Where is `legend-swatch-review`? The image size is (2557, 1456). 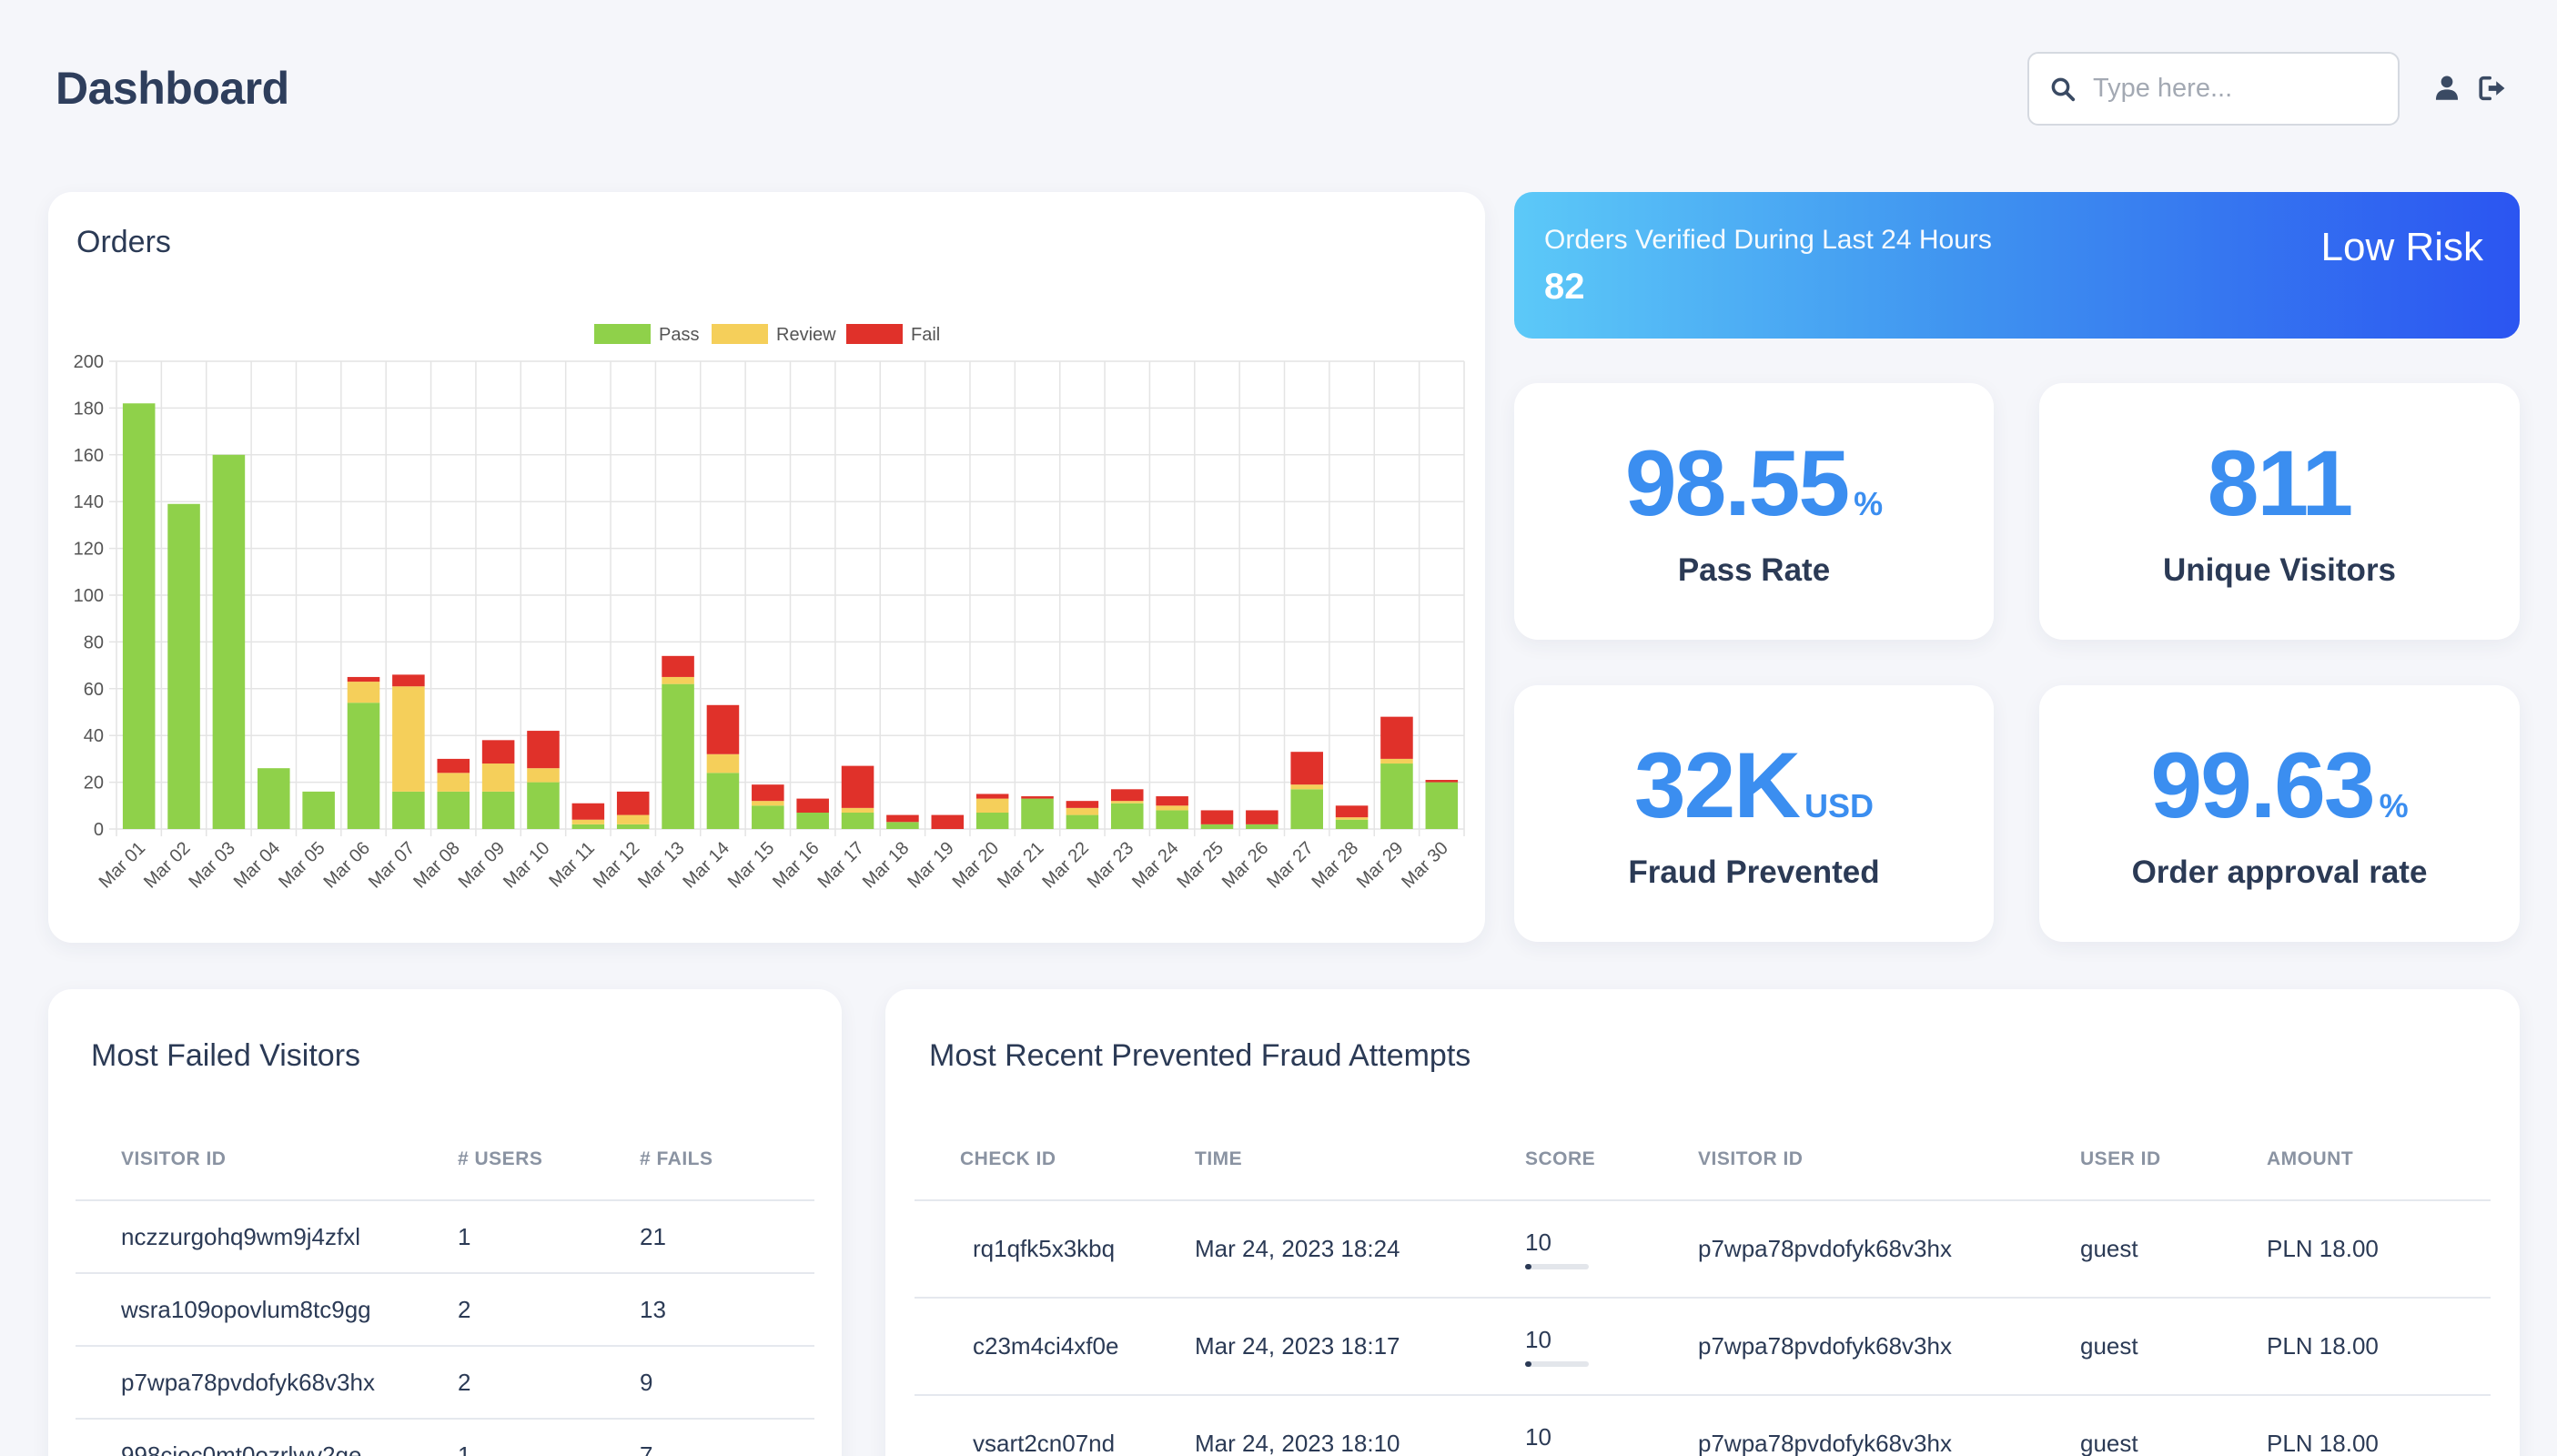 legend-swatch-review is located at coordinates (740, 334).